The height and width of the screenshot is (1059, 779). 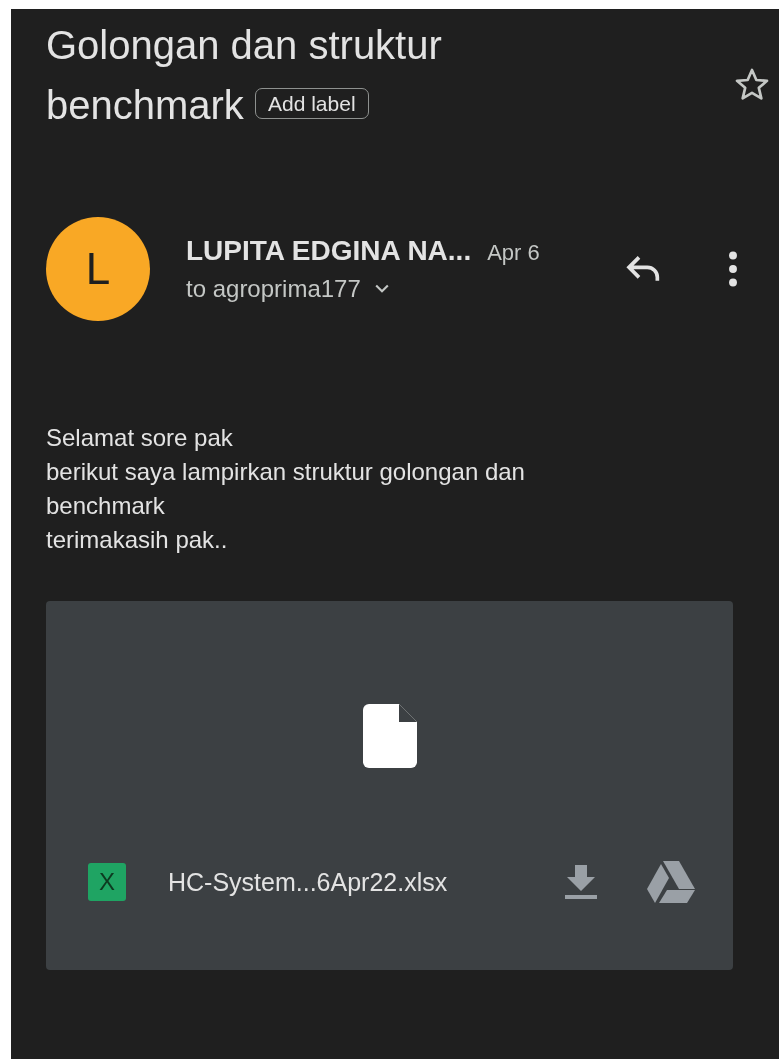 What do you see at coordinates (137, 540) in the screenshot?
I see `message-text: terimakasih pak..` at bounding box center [137, 540].